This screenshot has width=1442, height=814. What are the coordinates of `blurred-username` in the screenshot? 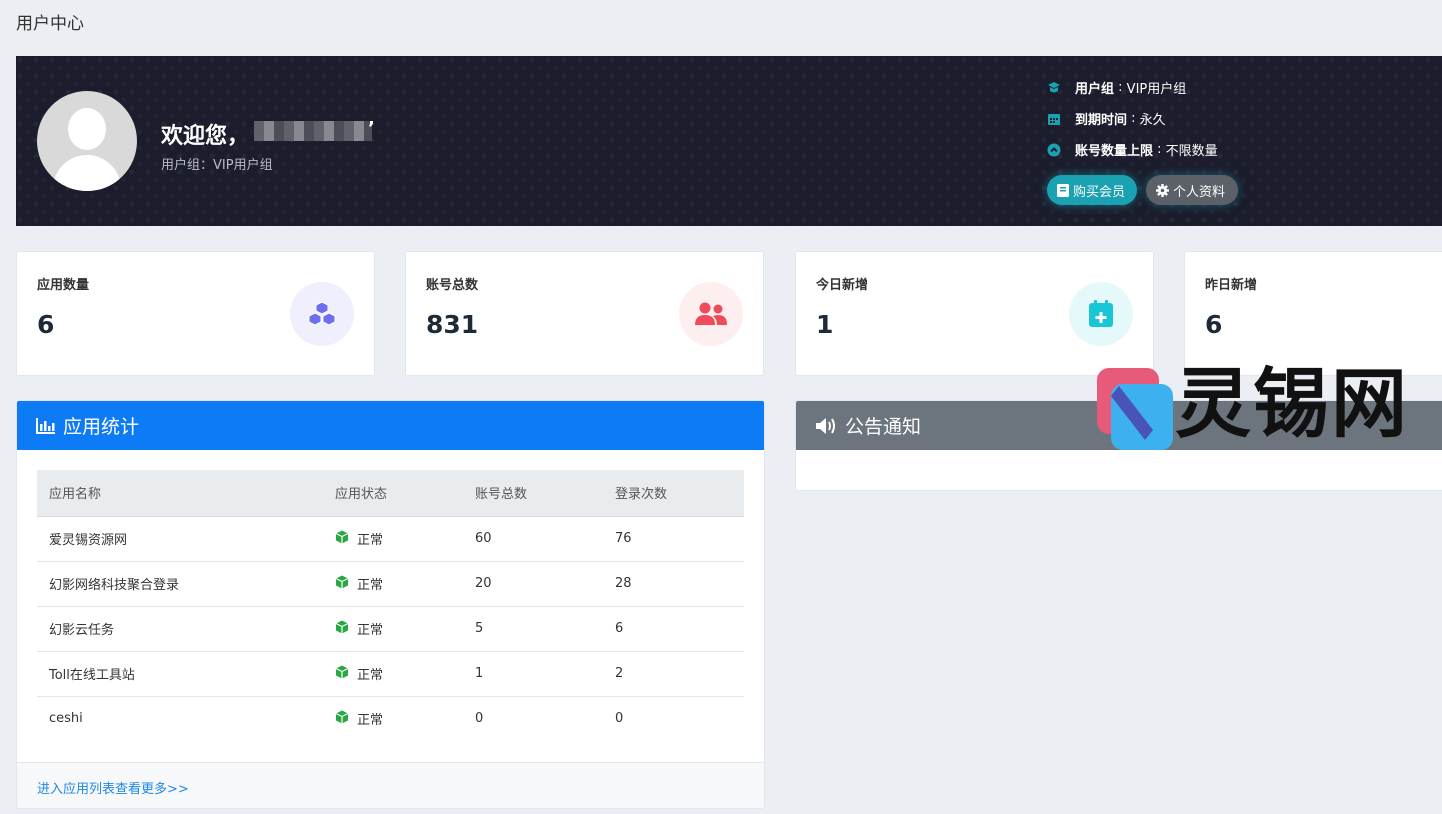 It's located at (313, 131).